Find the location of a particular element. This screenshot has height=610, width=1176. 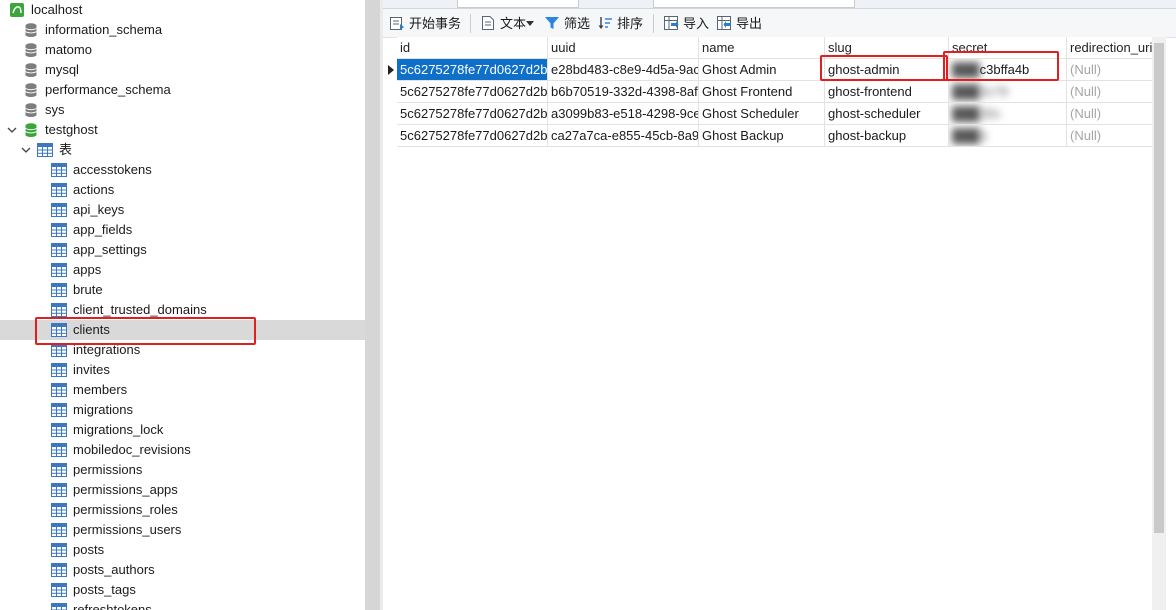

table-cell: ███4c79 is located at coordinates (1008, 92).